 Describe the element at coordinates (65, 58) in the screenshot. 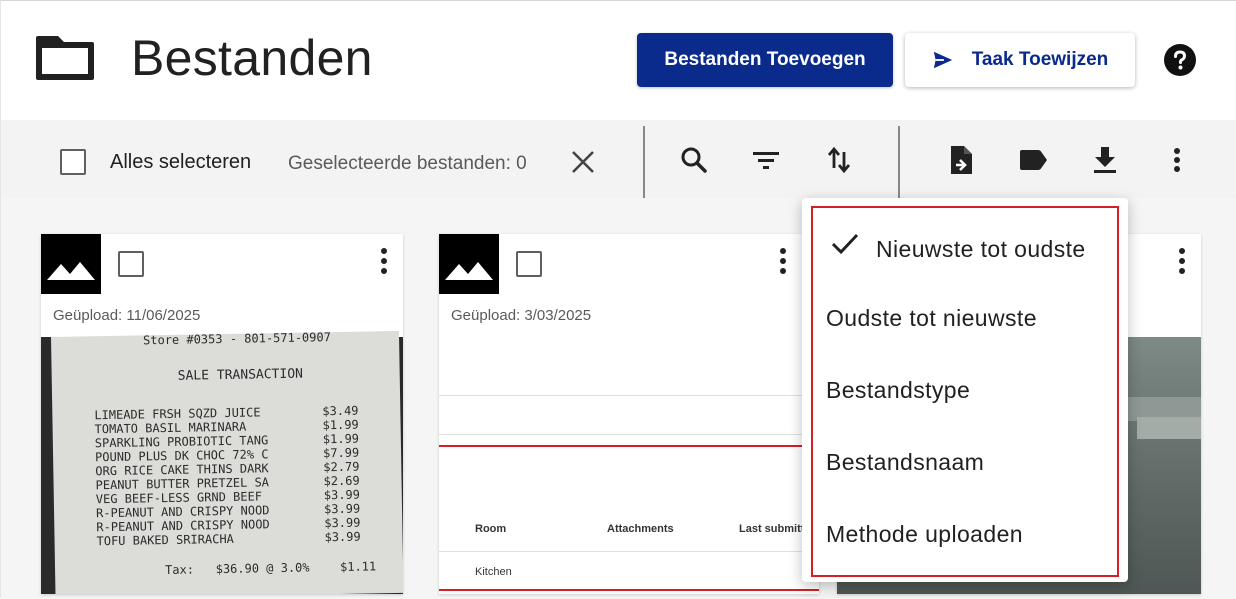

I see `folder-icon` at that location.